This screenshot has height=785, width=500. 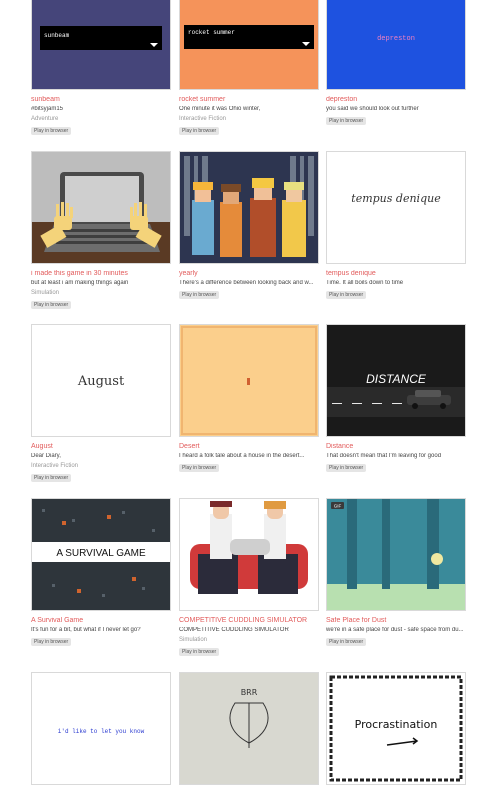 I want to click on game-description: One minute it was Ohio winter,, so click(x=220, y=109).